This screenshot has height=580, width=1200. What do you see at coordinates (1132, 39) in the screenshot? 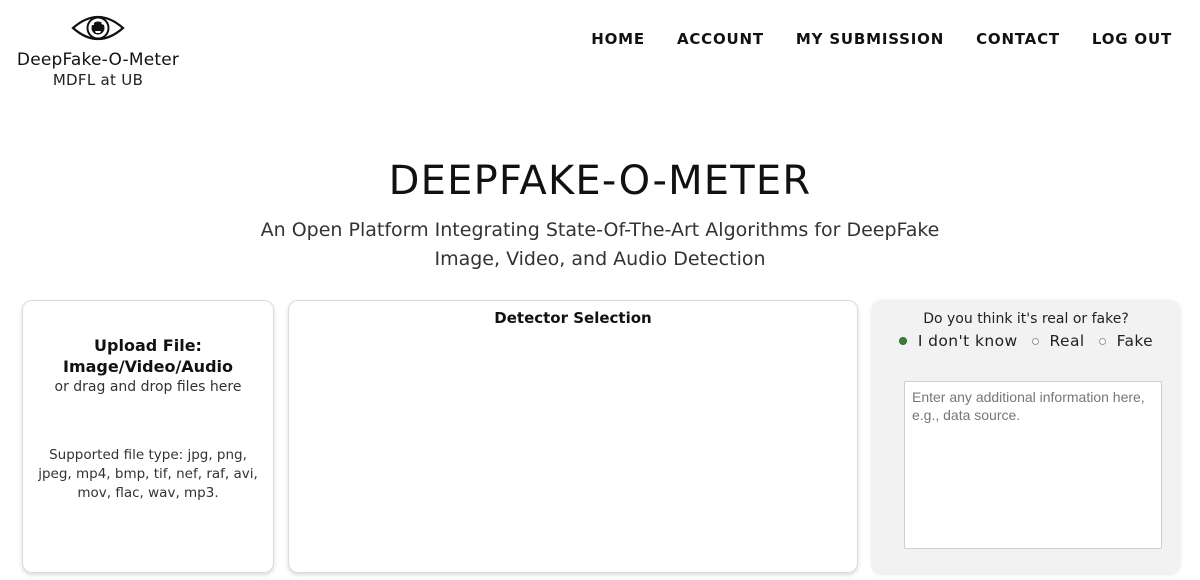
I see `nav-log-out: LOG OUT` at bounding box center [1132, 39].